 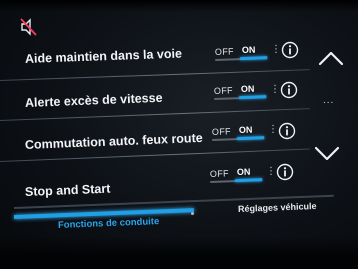 What do you see at coordinates (103, 56) in the screenshot?
I see `setting-label: Aide maintien dans la voie` at bounding box center [103, 56].